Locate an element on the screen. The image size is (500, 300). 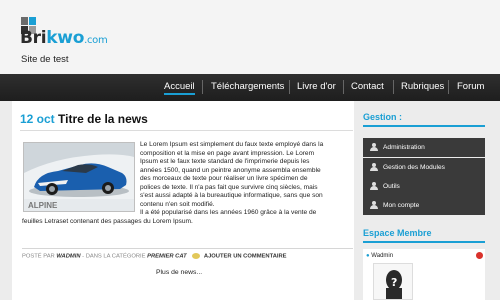
sidebar-item-administration: Administration is located at coordinates (424, 147).